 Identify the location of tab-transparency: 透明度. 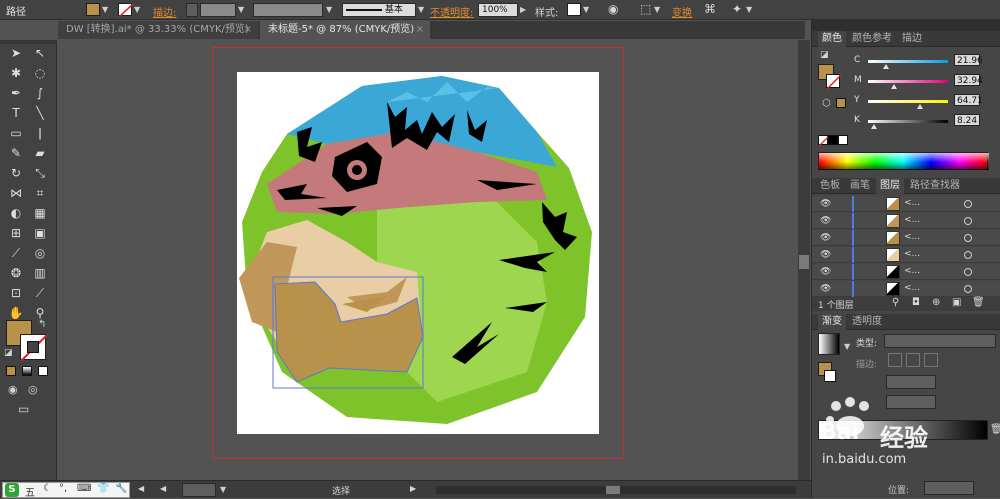
(867, 322).